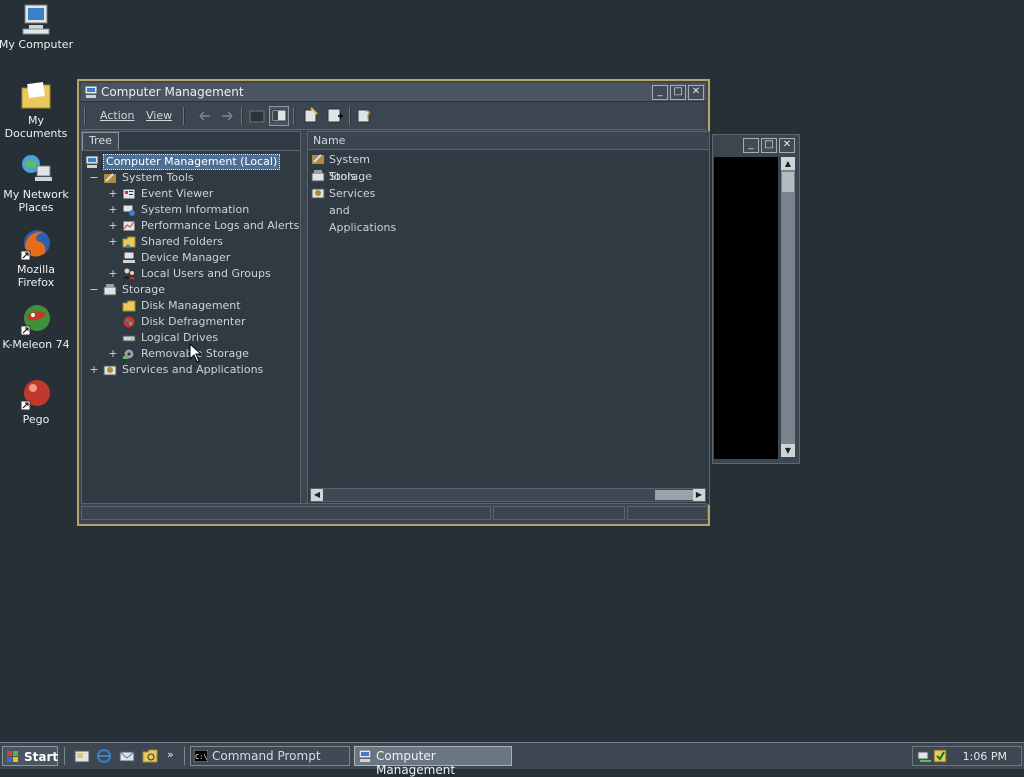 The height and width of the screenshot is (777, 1024). Describe the element at coordinates (279, 116) in the screenshot. I see `show-hide-tree-button` at that location.